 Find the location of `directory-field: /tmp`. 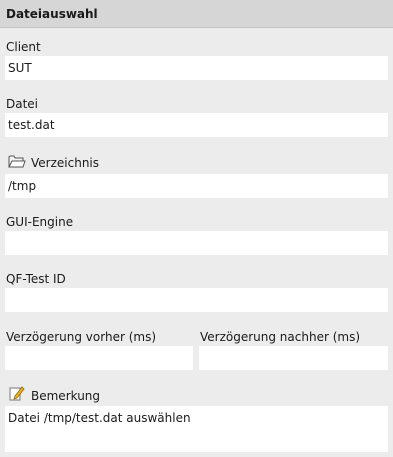

directory-field: /tmp is located at coordinates (196, 186).